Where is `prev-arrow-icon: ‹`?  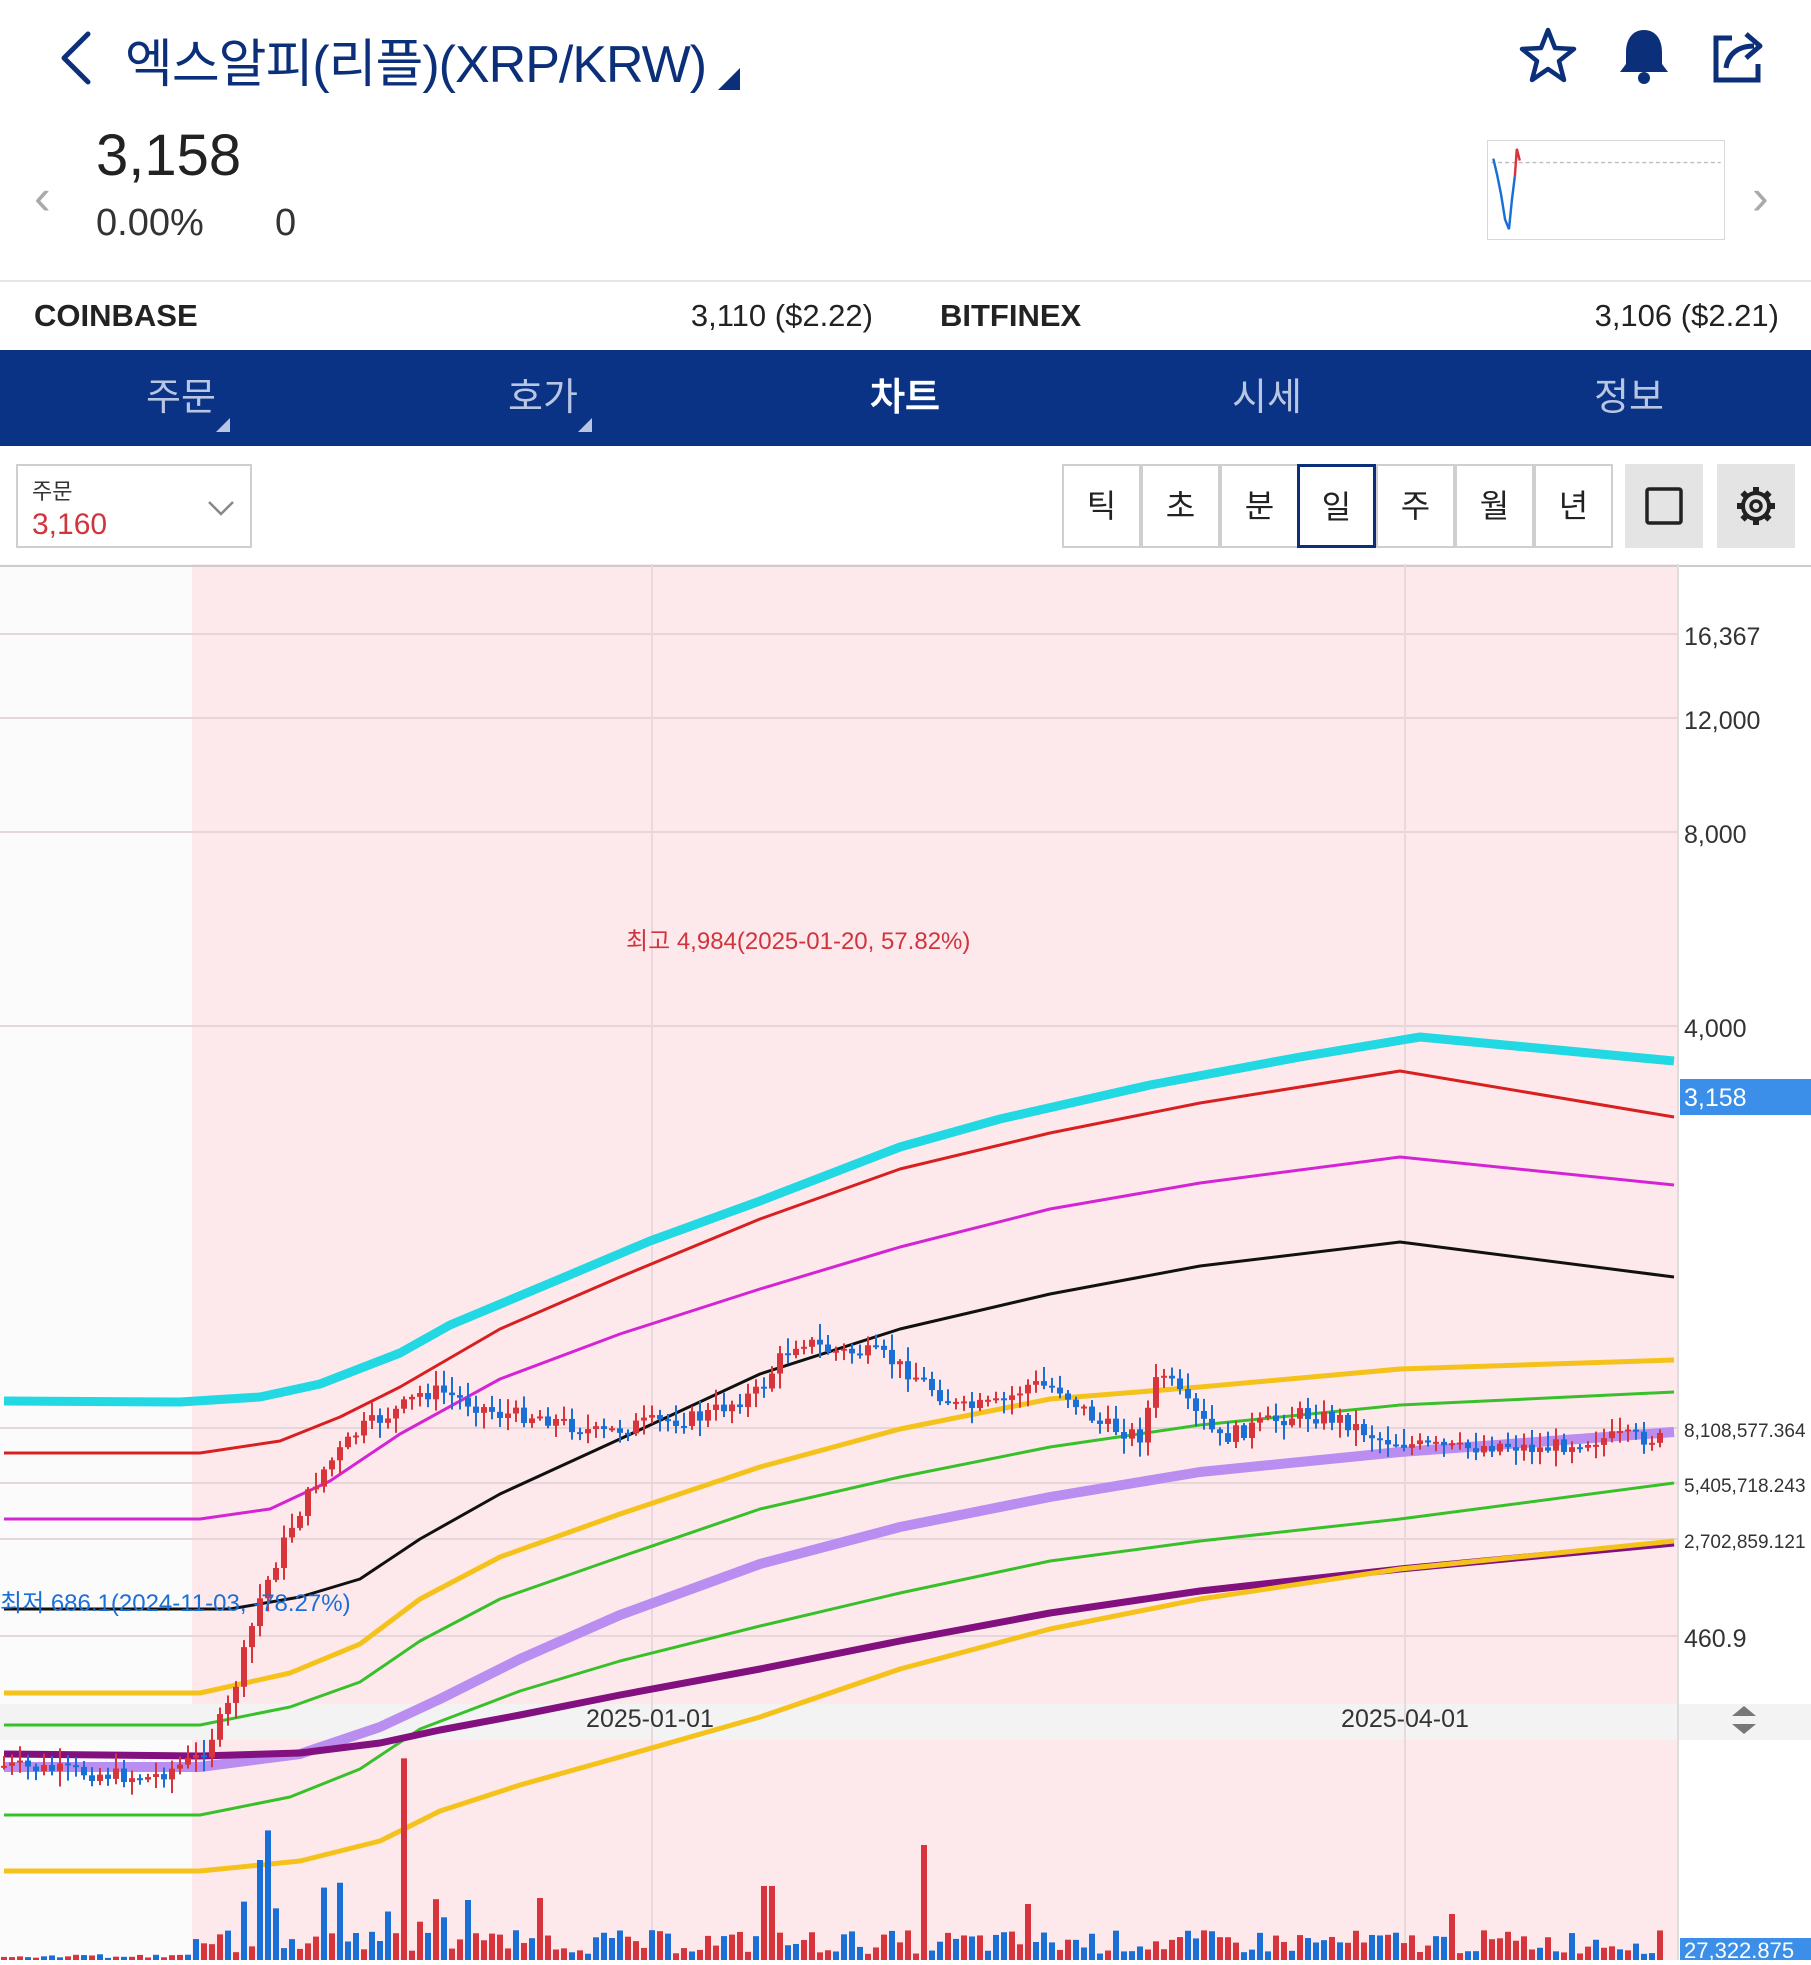
prev-arrow-icon: ‹ is located at coordinates (42, 197).